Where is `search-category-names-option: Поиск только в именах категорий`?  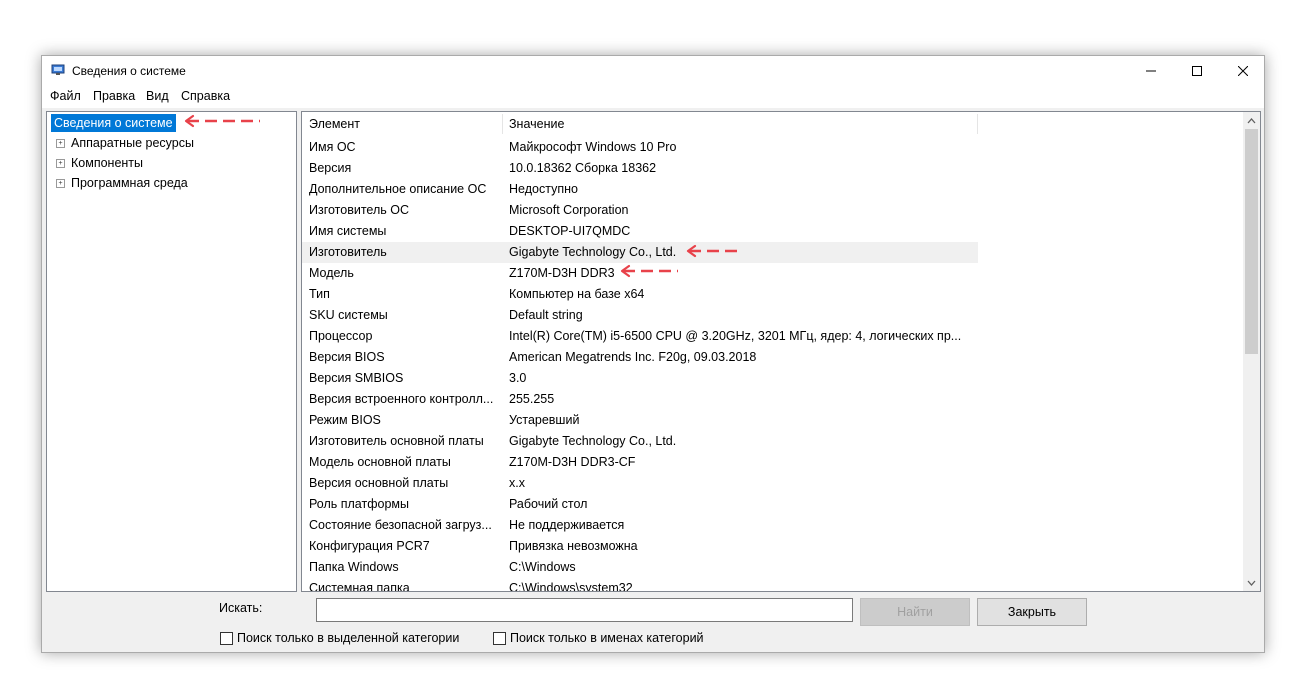
search-category-names-option: Поиск только в именах категорий is located at coordinates (598, 638).